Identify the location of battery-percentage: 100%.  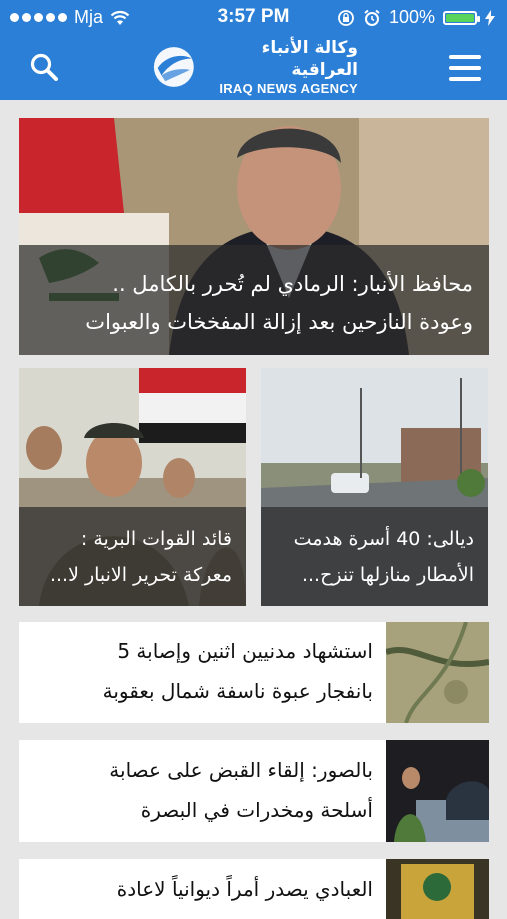
(411, 17).